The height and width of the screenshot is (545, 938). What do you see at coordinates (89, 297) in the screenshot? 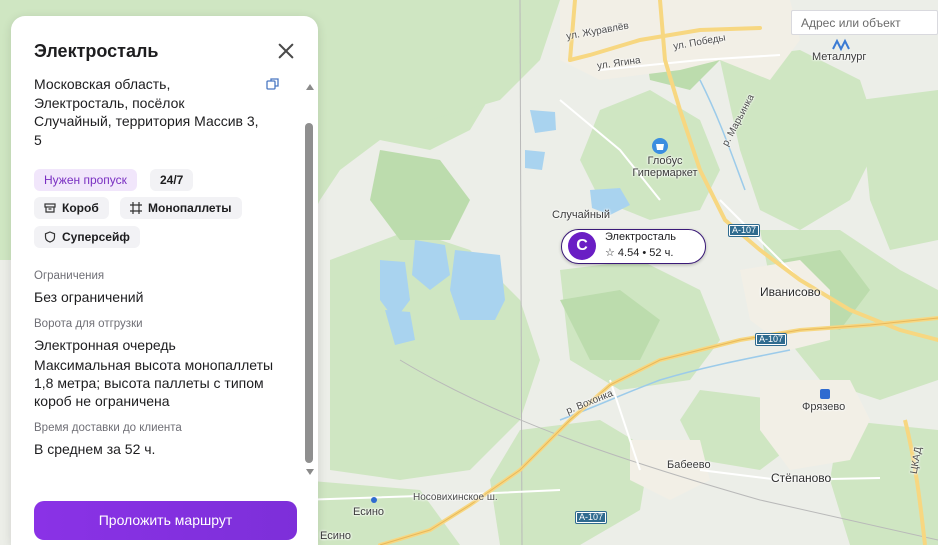
I see `restrictions-value: Без ограничений` at bounding box center [89, 297].